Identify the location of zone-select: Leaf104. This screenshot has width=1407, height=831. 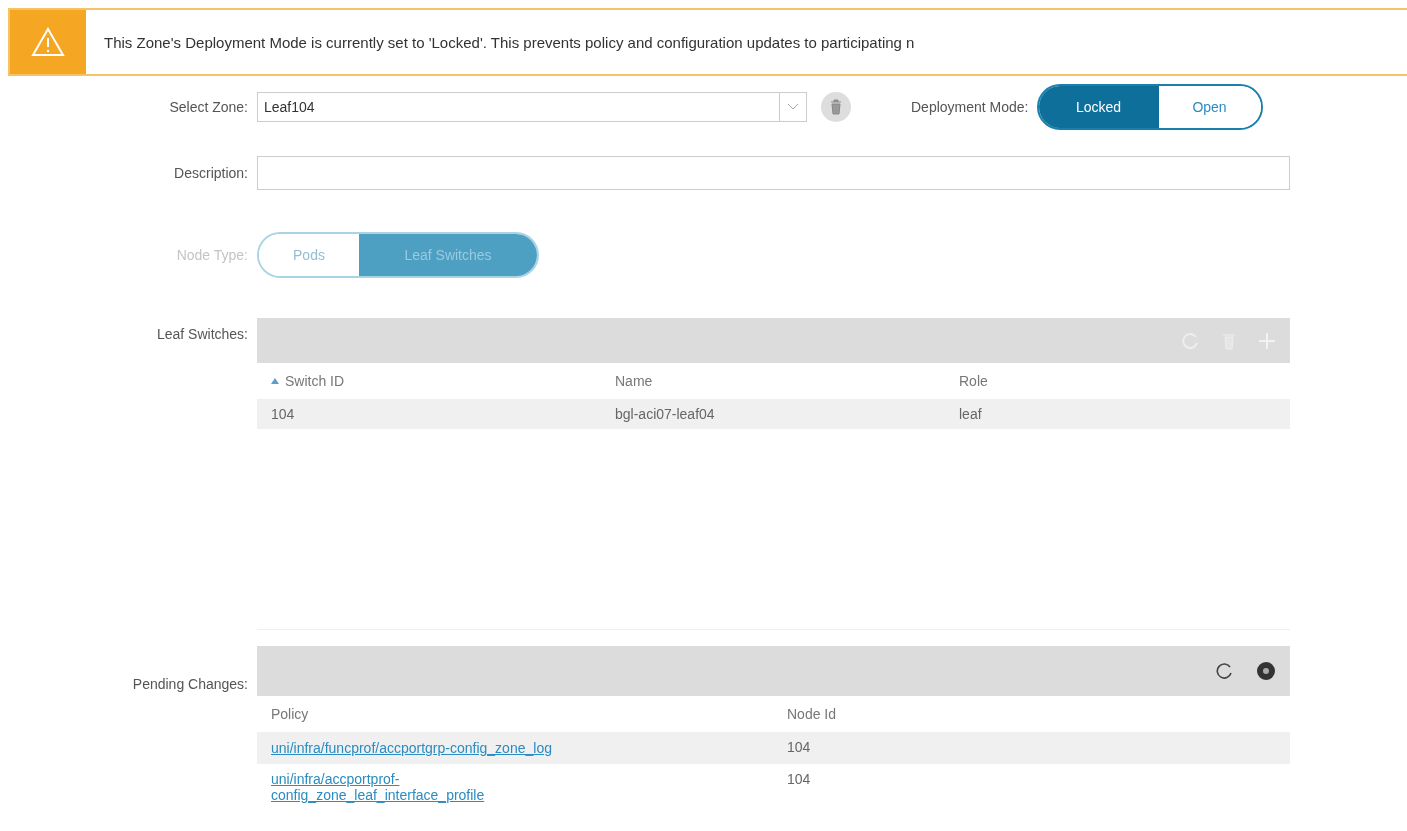
(532, 107).